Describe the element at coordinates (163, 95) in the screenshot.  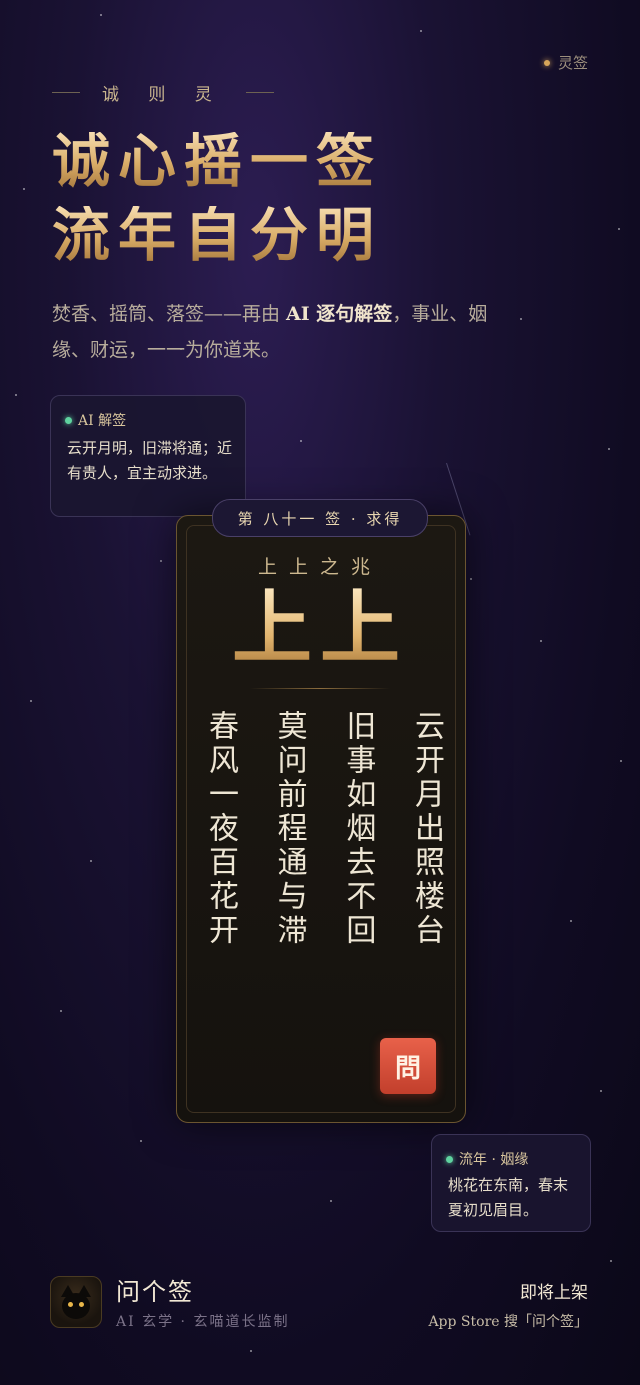
I see `motto-text: 诚 则 灵` at that location.